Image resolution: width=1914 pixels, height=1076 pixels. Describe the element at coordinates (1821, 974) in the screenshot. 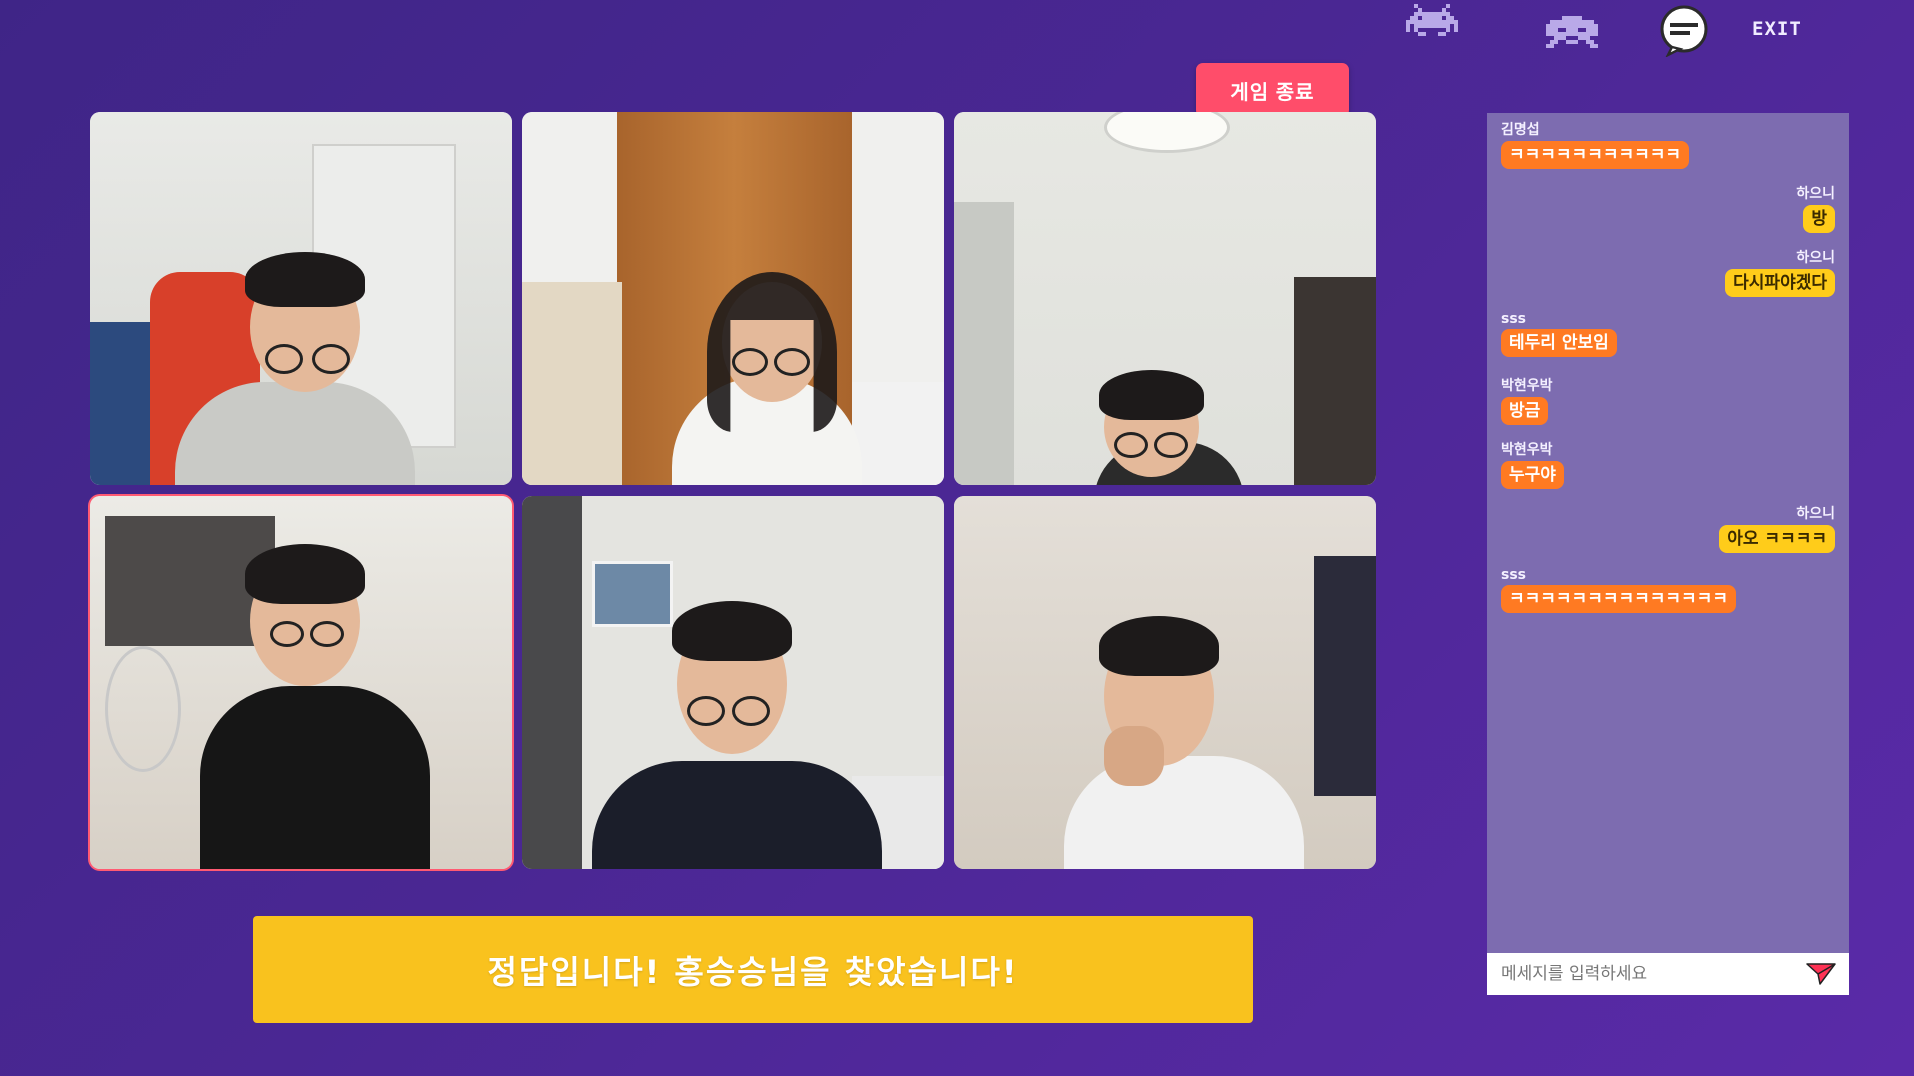

I see `send-arrow-icon` at that location.